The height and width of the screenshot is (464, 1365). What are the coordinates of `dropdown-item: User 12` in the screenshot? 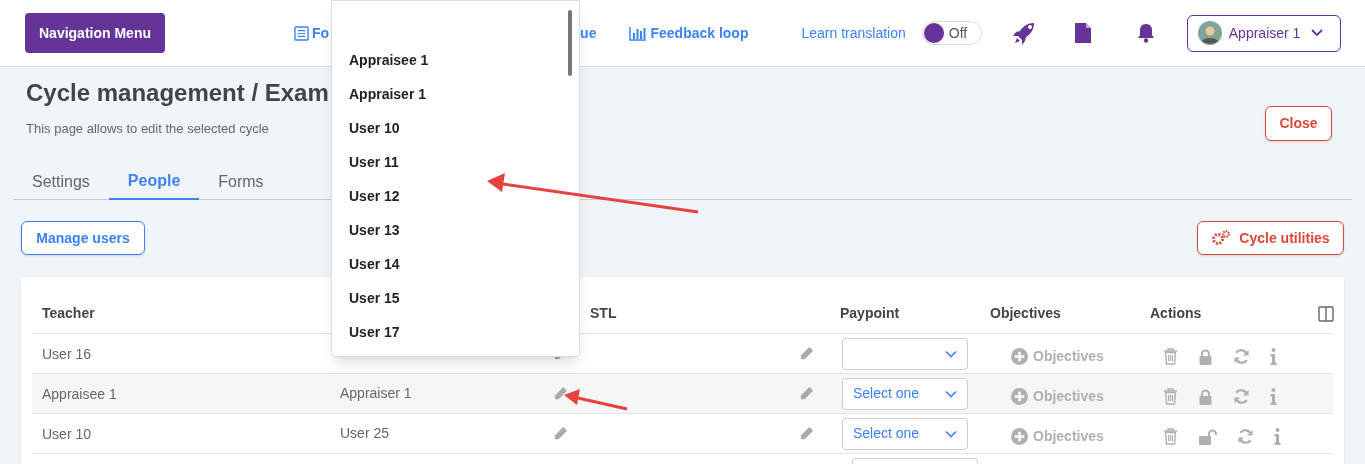 It's located at (455, 196).